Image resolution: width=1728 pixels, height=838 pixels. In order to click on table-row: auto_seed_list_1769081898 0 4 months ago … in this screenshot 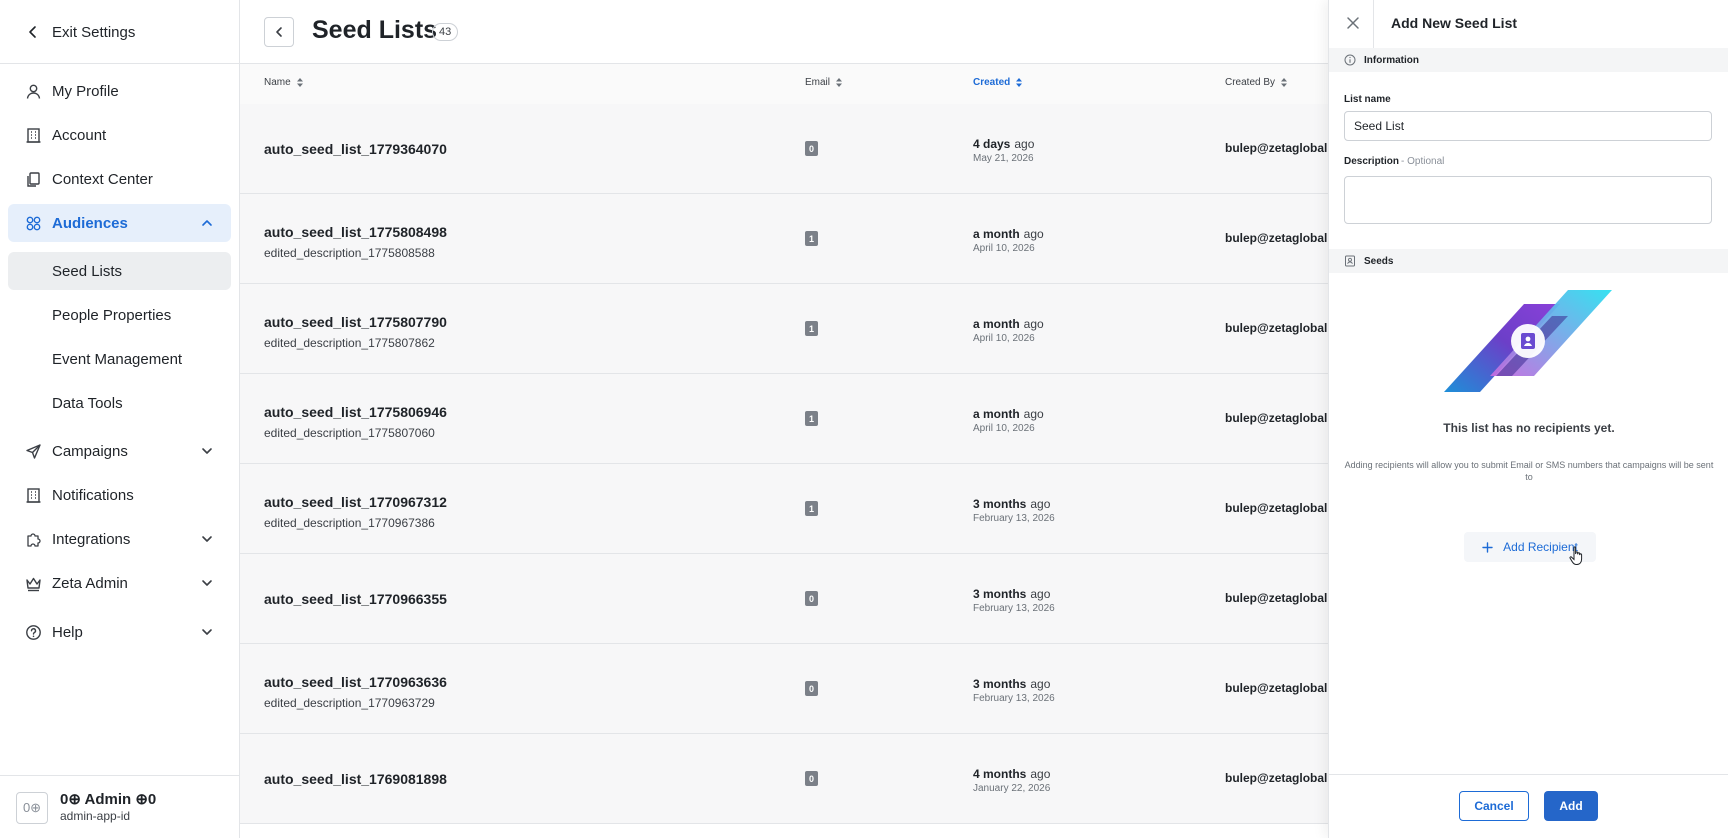, I will do `click(788, 779)`.